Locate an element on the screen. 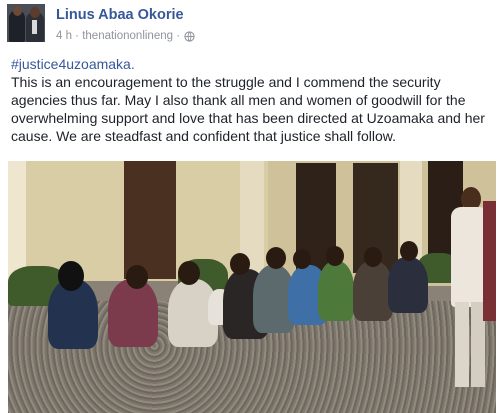 This screenshot has width=503, height=413. hashtag-link: #justice4uzoamaka. is located at coordinates (253, 64).